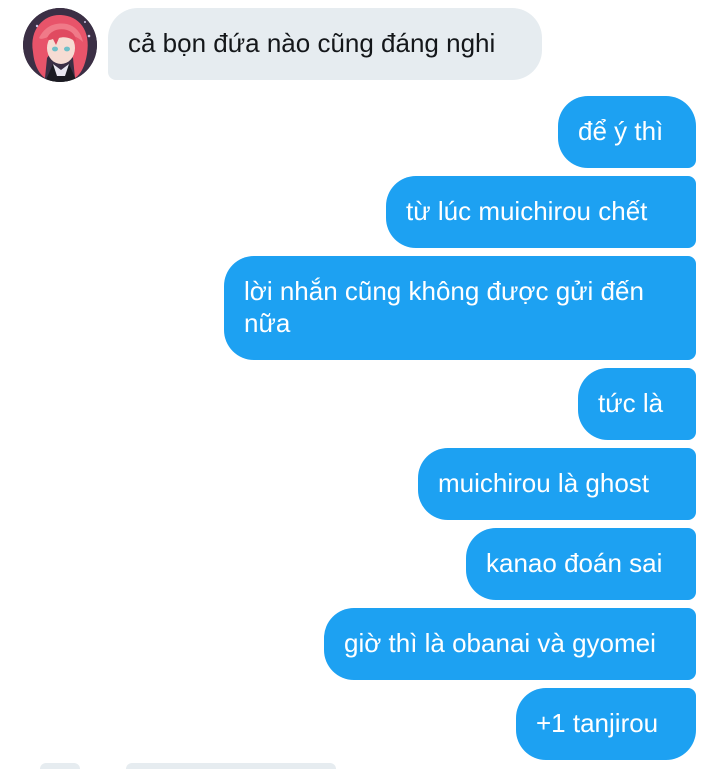 The width and height of the screenshot is (720, 769). I want to click on outgoing-message: lời nhắn cũng không được gửi đến nữa, so click(460, 308).